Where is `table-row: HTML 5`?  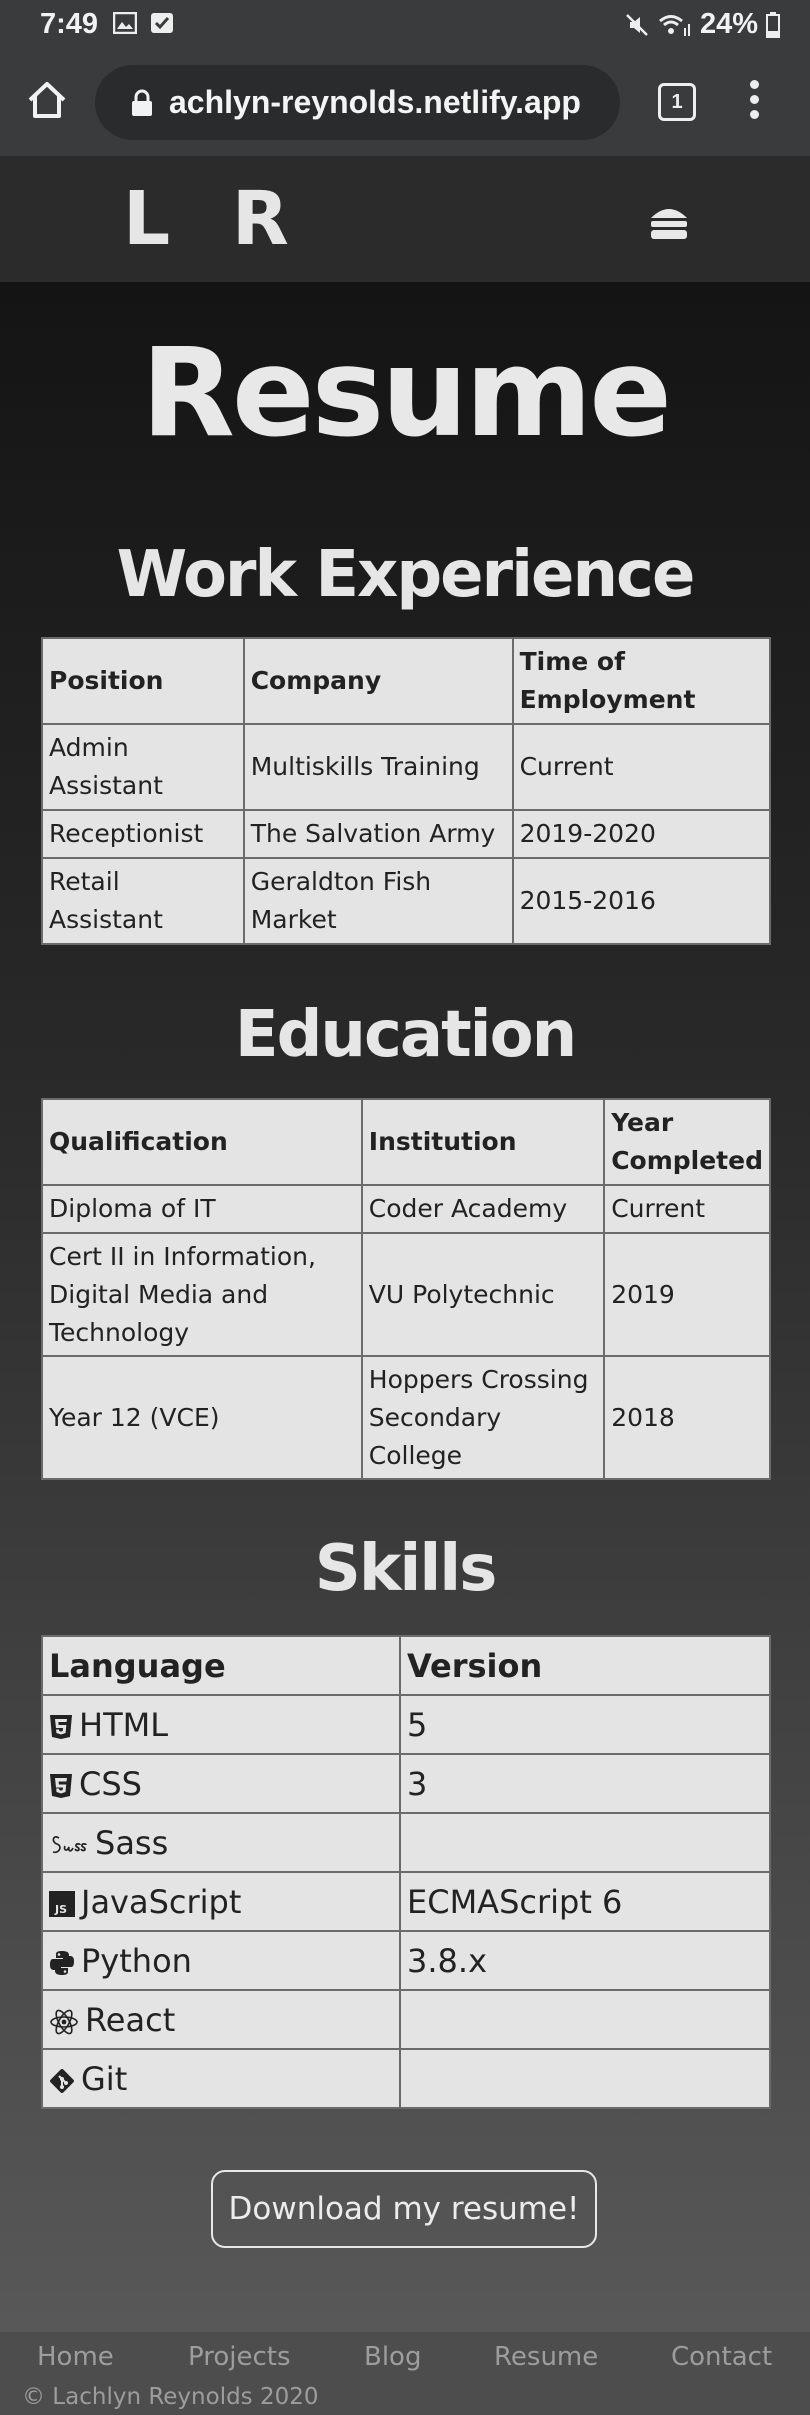 table-row: HTML 5 is located at coordinates (406, 1724).